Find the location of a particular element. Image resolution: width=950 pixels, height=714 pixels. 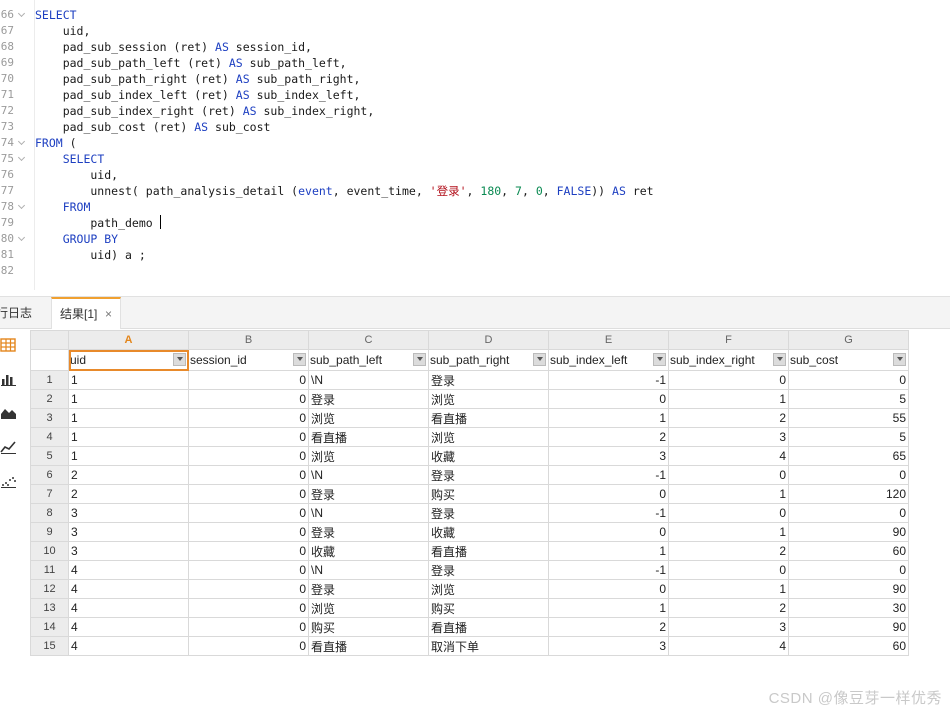

code-line: 68 pad_sub_session (ret) AS session_id, is located at coordinates (475, 47).